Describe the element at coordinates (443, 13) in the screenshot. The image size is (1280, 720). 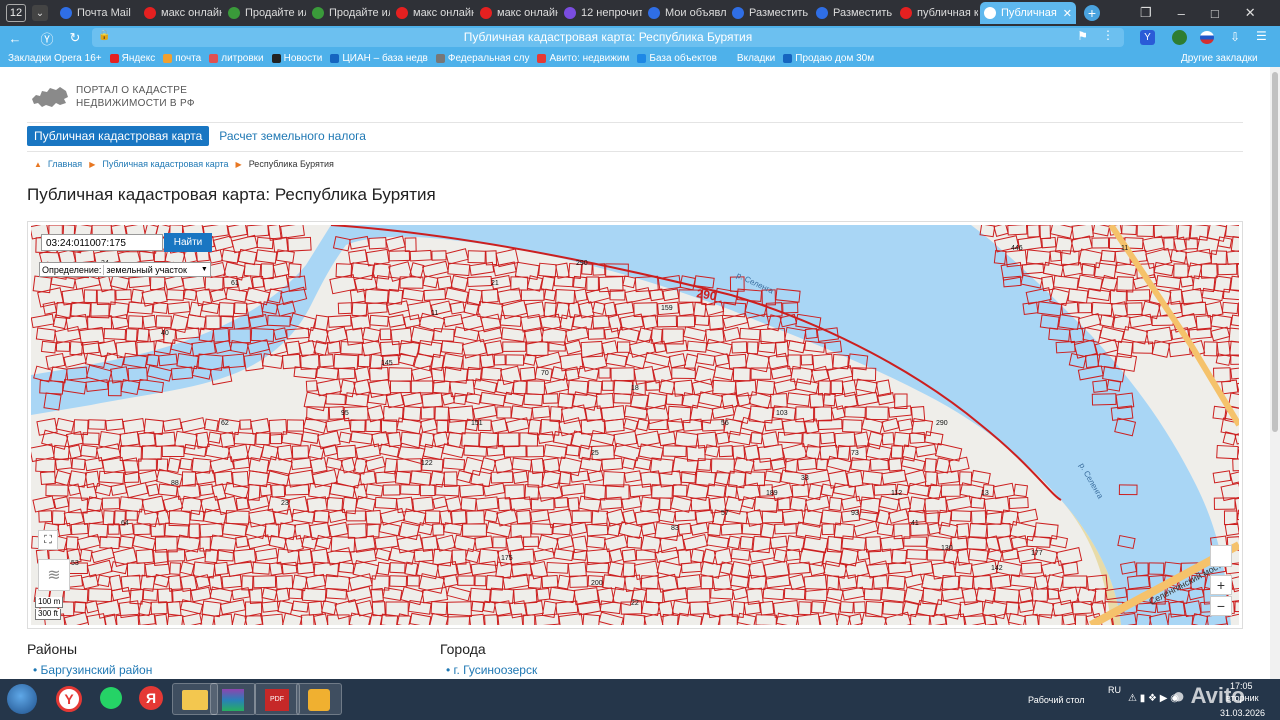
I see `browser-tab-label: макс онлайн` at that location.